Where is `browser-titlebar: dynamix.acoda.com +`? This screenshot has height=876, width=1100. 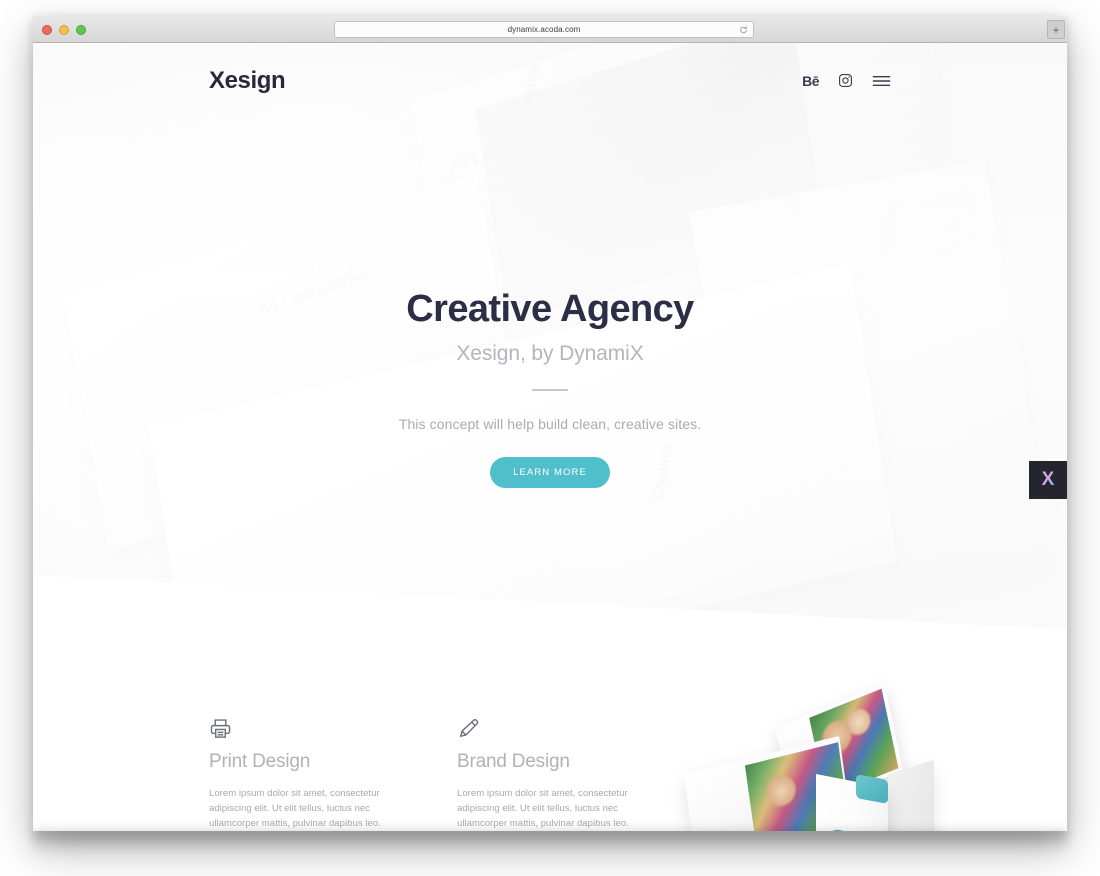 browser-titlebar: dynamix.acoda.com + is located at coordinates (550, 29).